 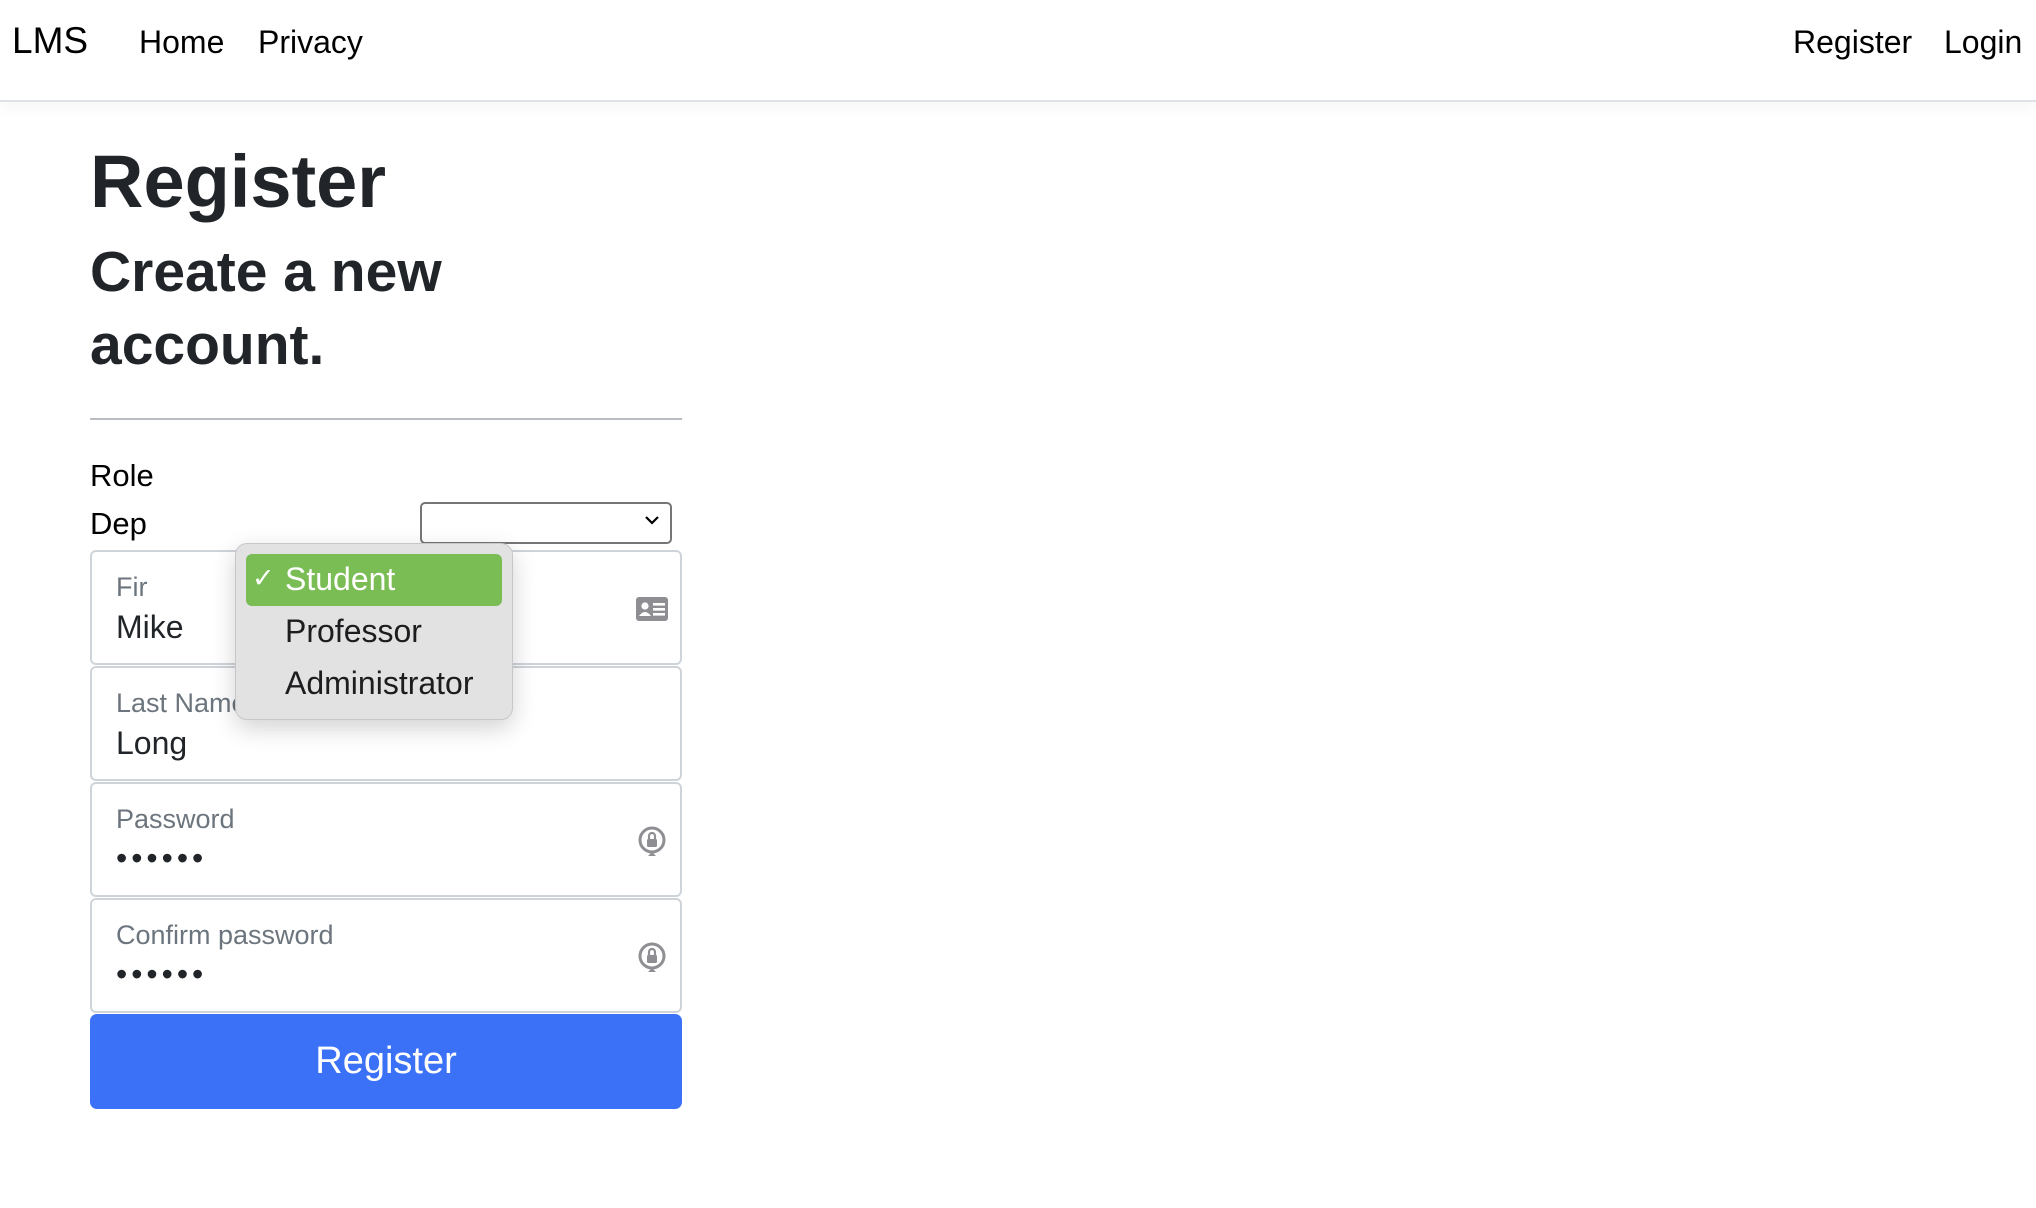 I want to click on role-option-administrator: Administrator, so click(x=374, y=684).